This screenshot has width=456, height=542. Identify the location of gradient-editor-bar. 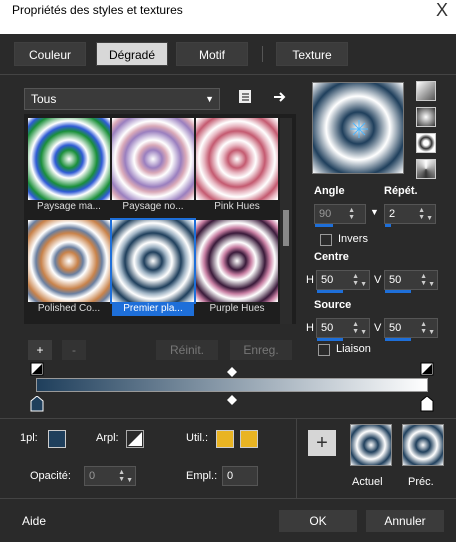
(232, 385).